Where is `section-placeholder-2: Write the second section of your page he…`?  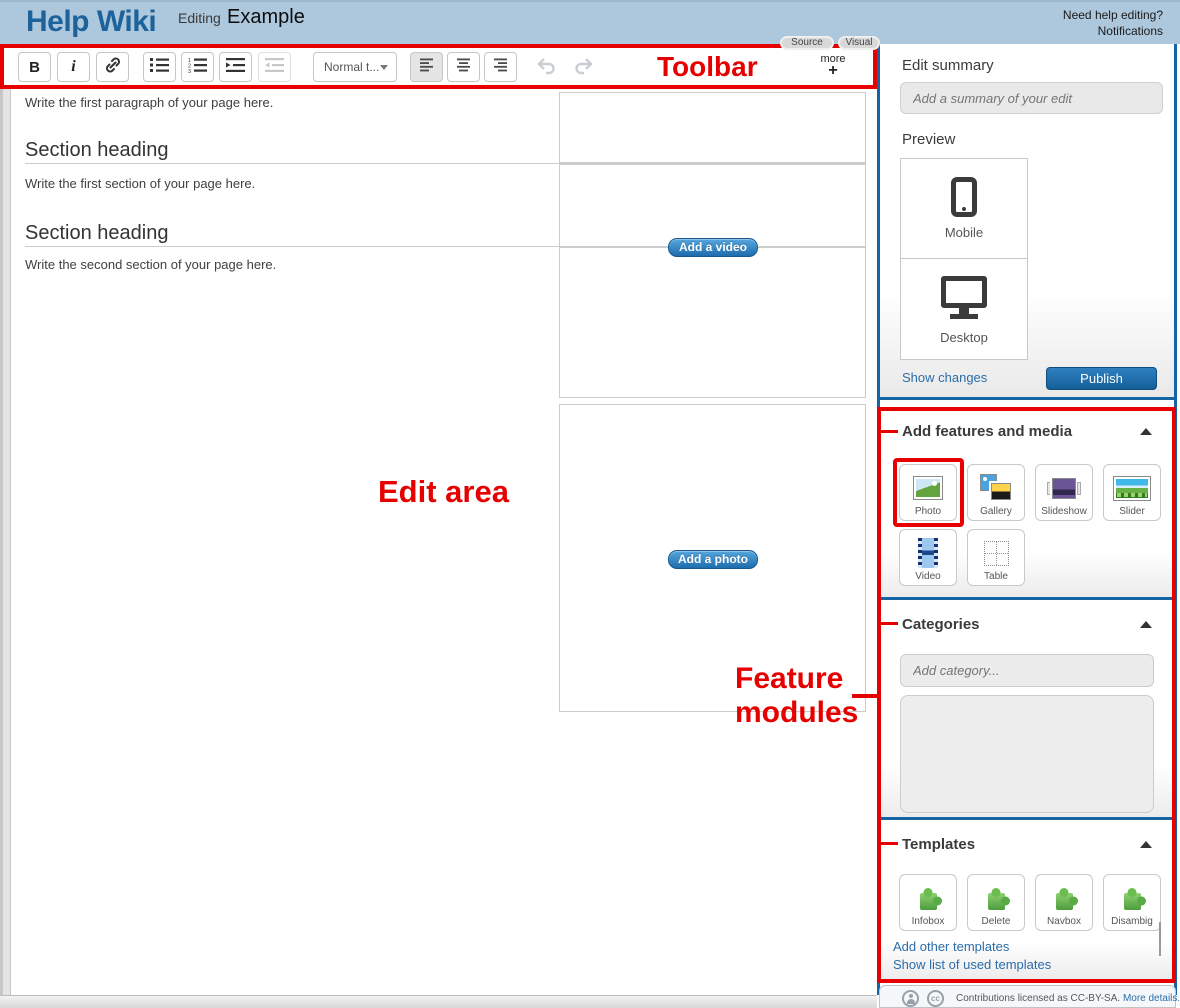 section-placeholder-2: Write the second section of your page he… is located at coordinates (151, 264).